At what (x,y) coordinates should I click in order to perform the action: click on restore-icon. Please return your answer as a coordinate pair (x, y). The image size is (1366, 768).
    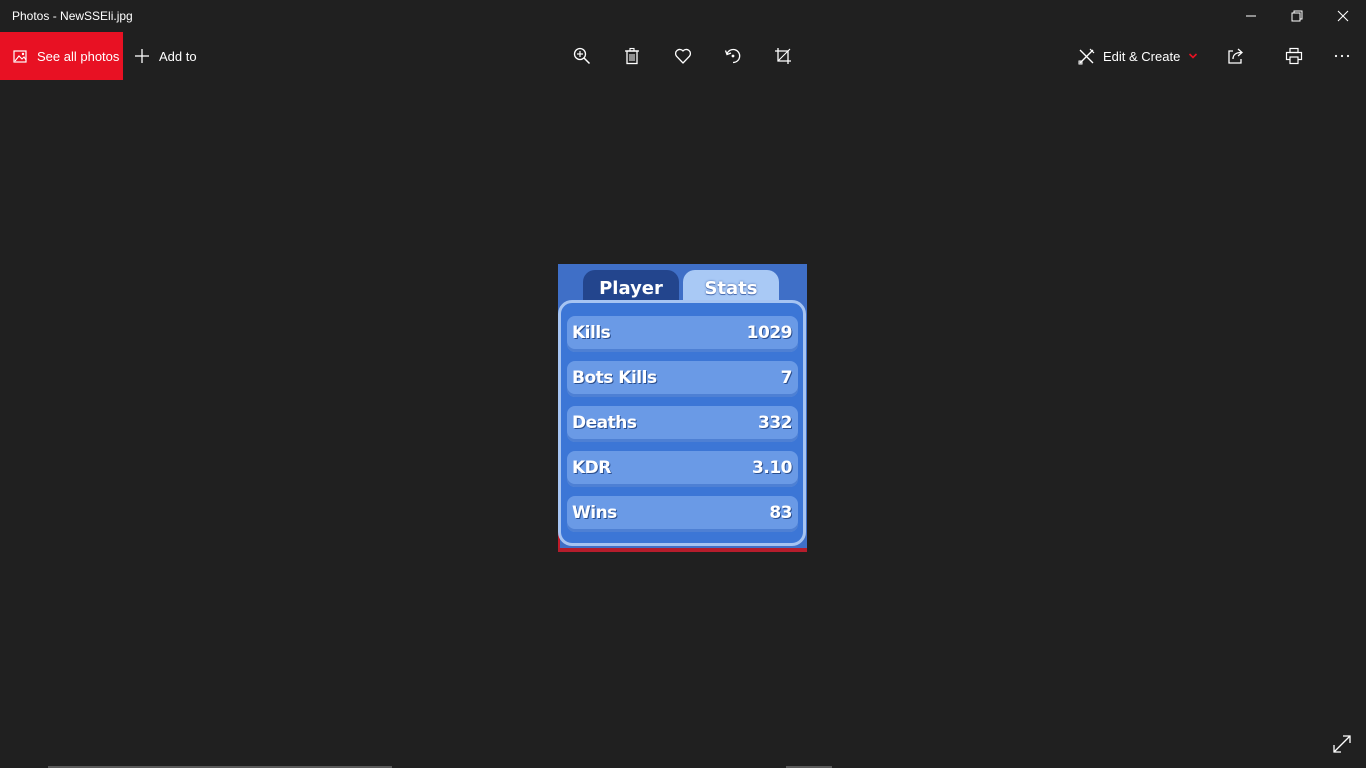
    Looking at the image, I should click on (1297, 16).